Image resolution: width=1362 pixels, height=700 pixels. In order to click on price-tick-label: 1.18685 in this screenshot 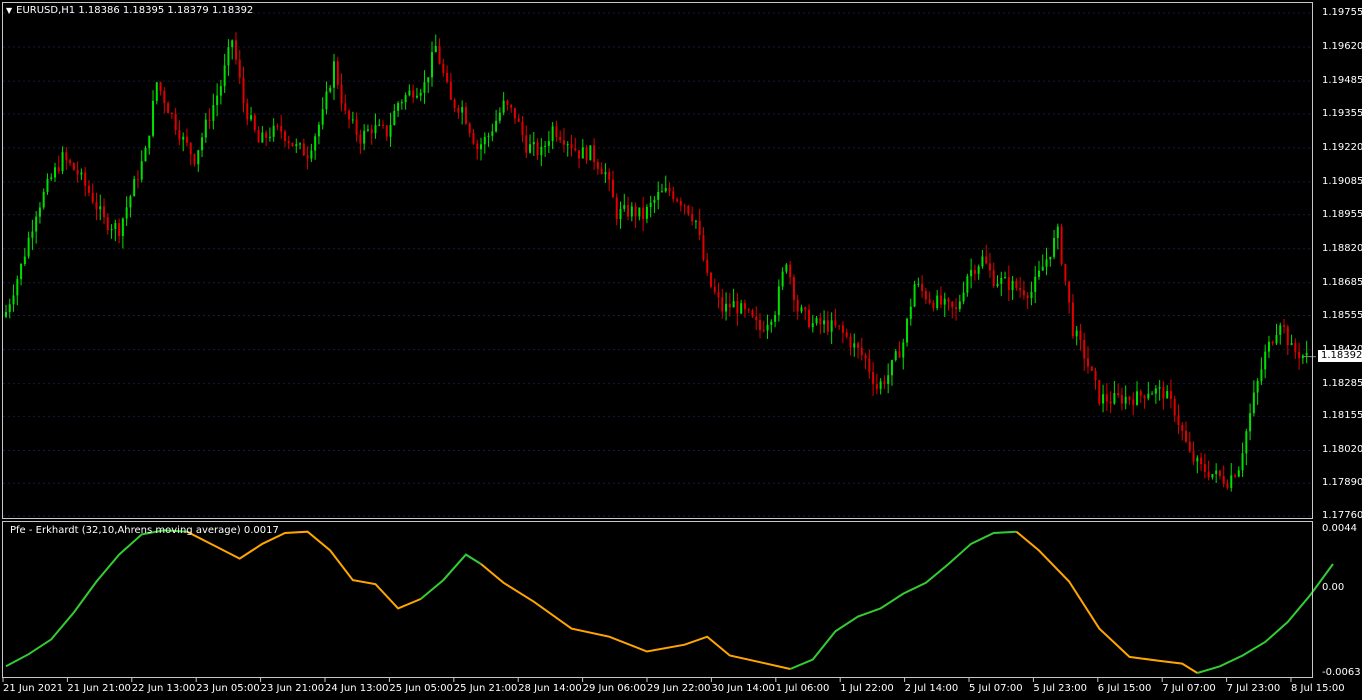, I will do `click(1342, 282)`.